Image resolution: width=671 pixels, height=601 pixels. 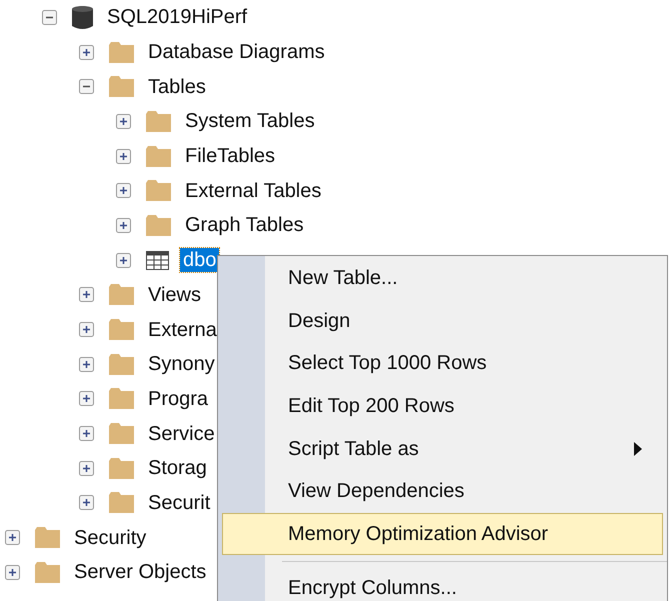 I want to click on tree-item: Database Diagrams, so click(x=236, y=52).